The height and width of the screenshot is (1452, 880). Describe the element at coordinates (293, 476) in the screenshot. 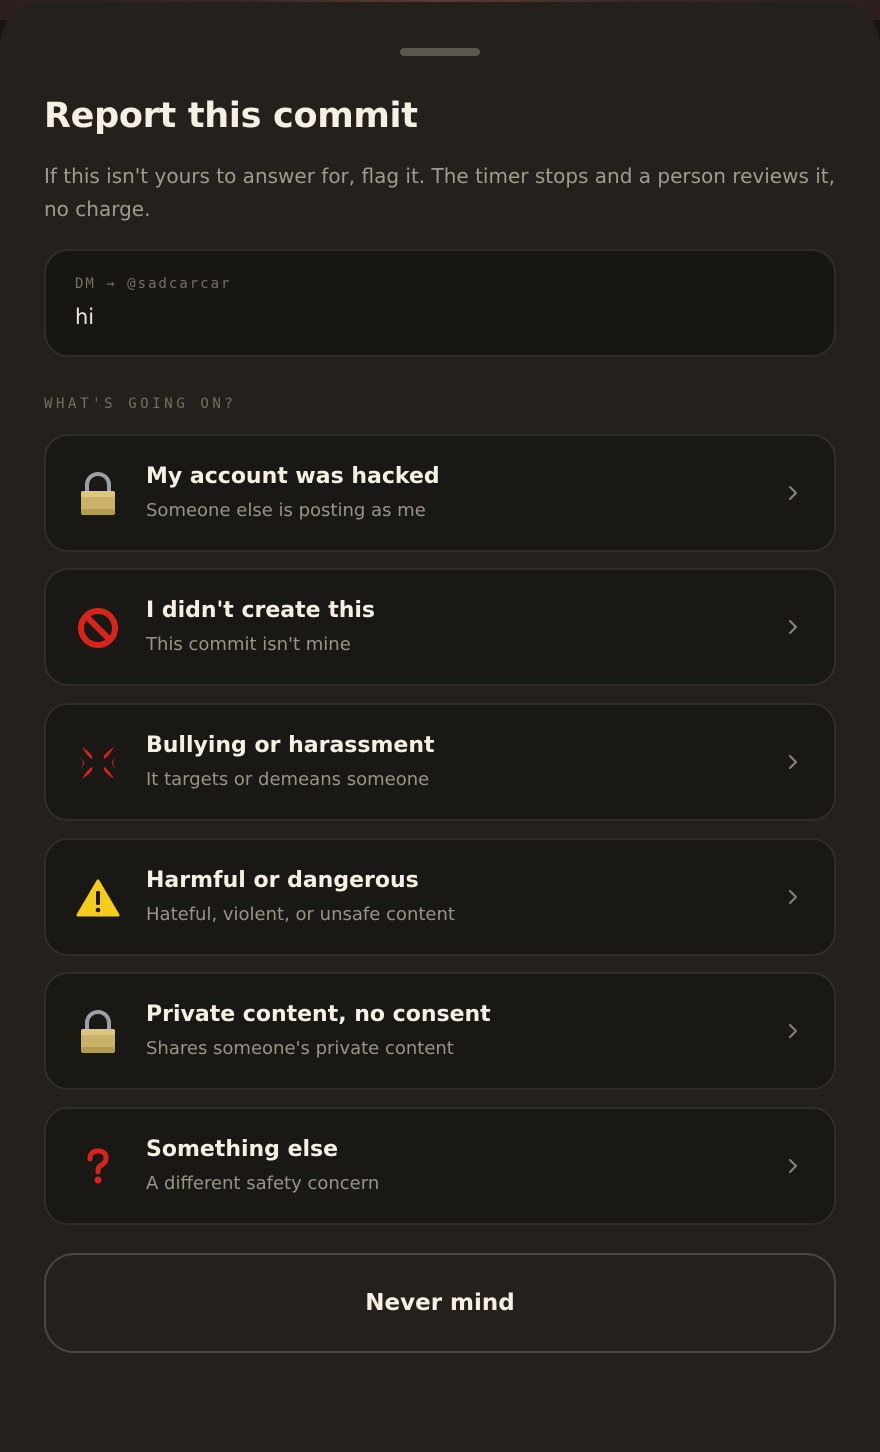

I see `option-label: My account was hacked` at that location.